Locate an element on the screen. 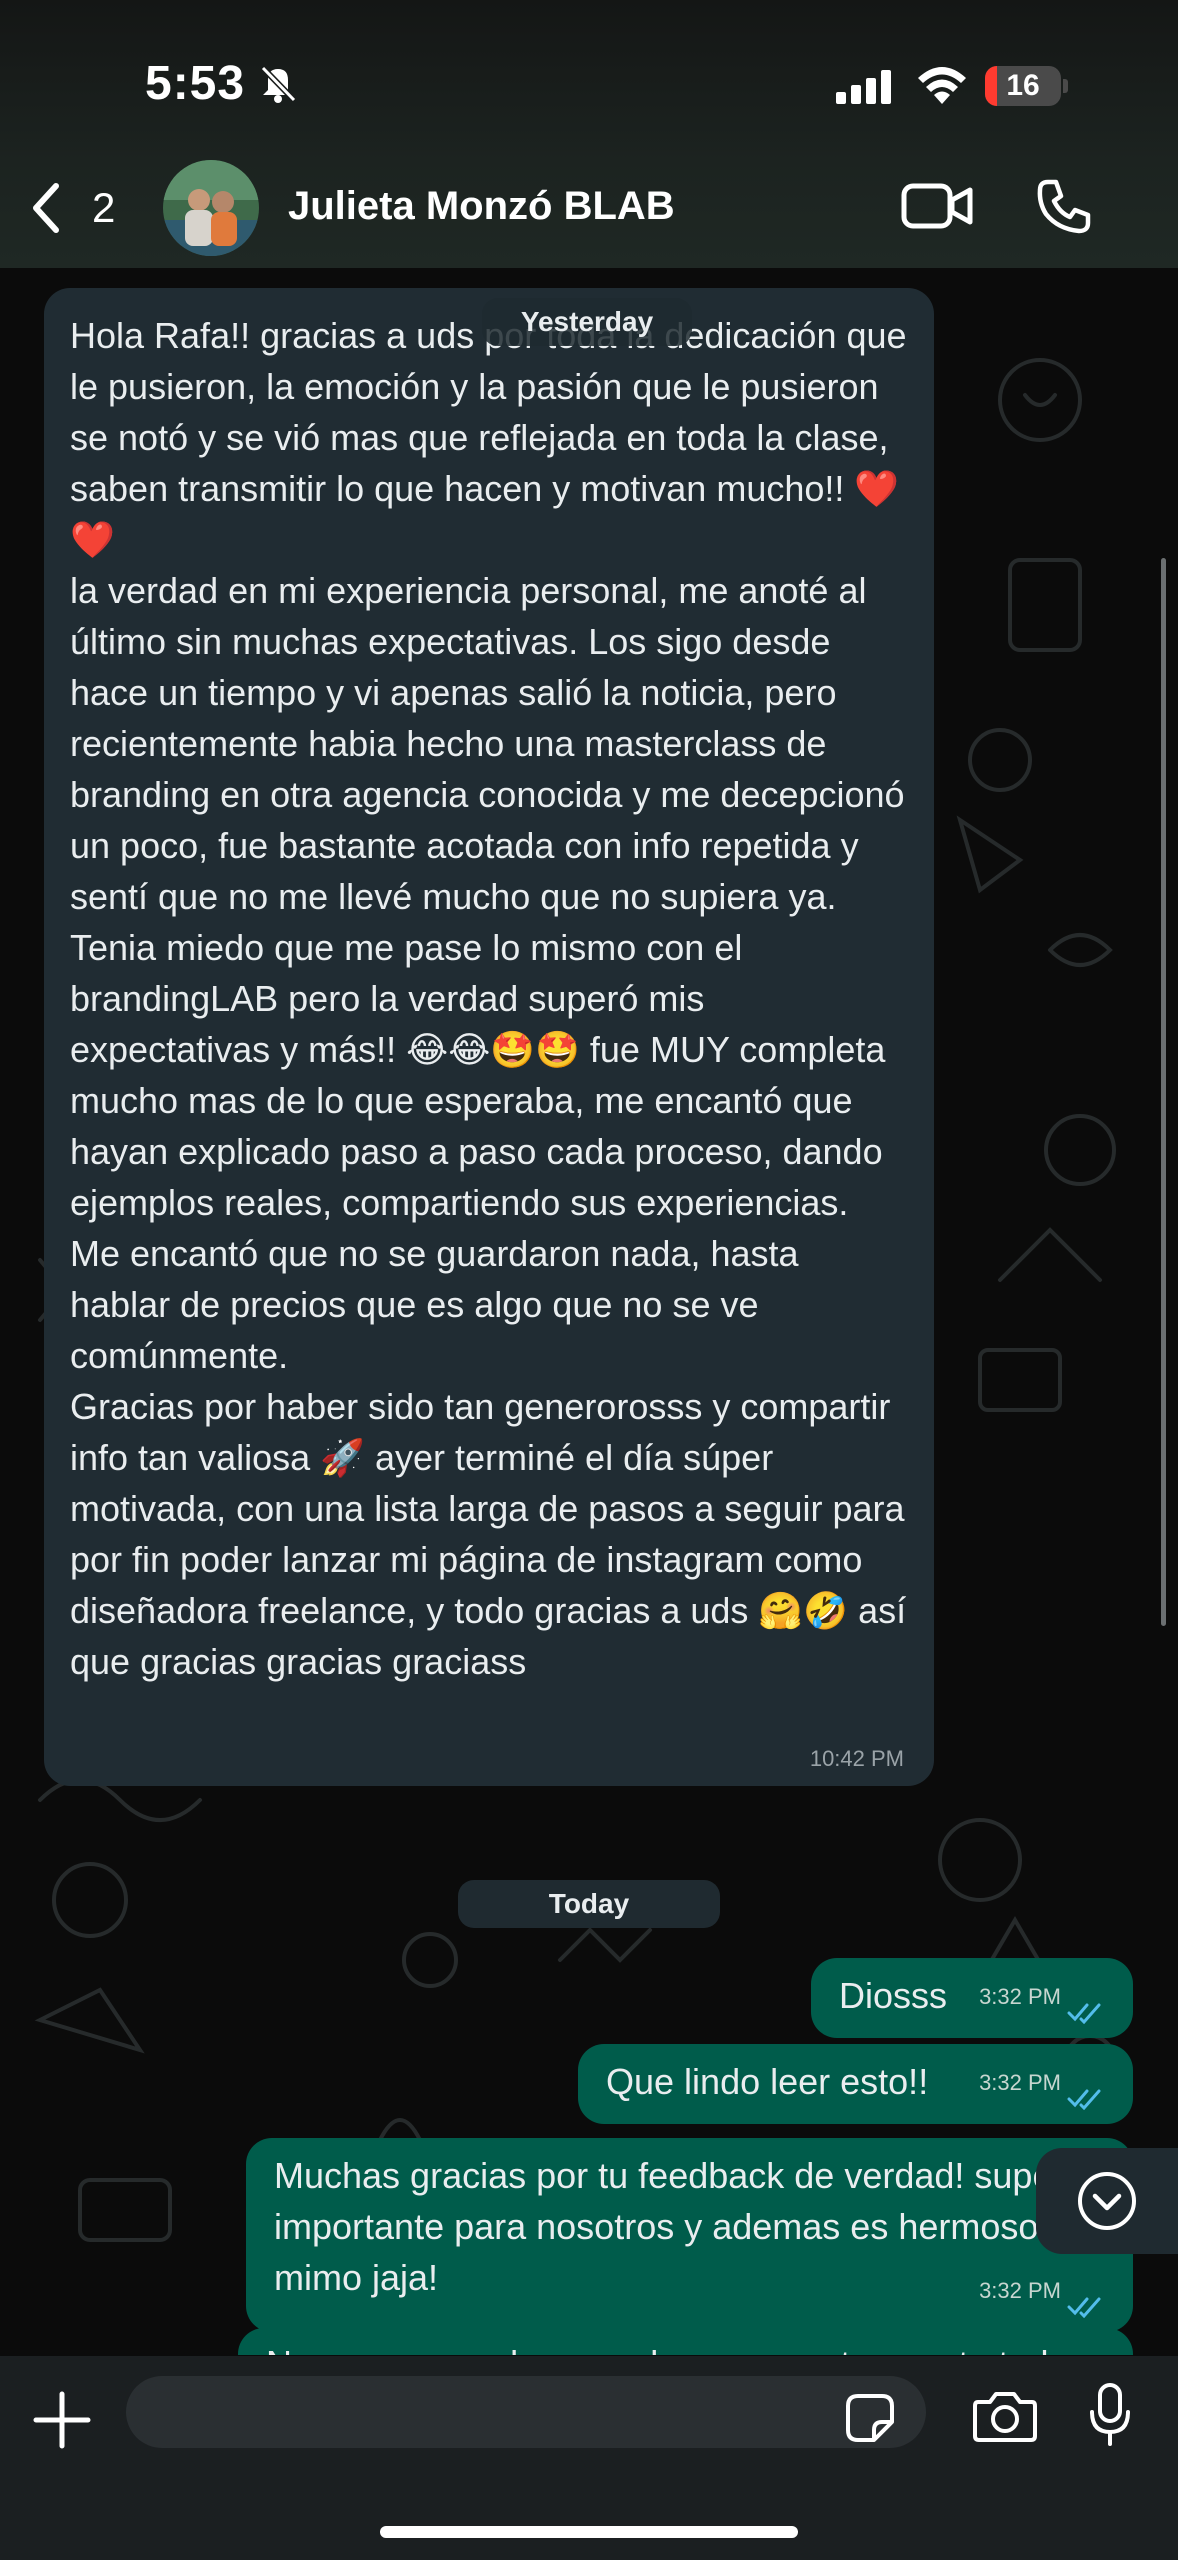 This screenshot has height=2560, width=1178. status-time: 5:53 is located at coordinates (195, 83).